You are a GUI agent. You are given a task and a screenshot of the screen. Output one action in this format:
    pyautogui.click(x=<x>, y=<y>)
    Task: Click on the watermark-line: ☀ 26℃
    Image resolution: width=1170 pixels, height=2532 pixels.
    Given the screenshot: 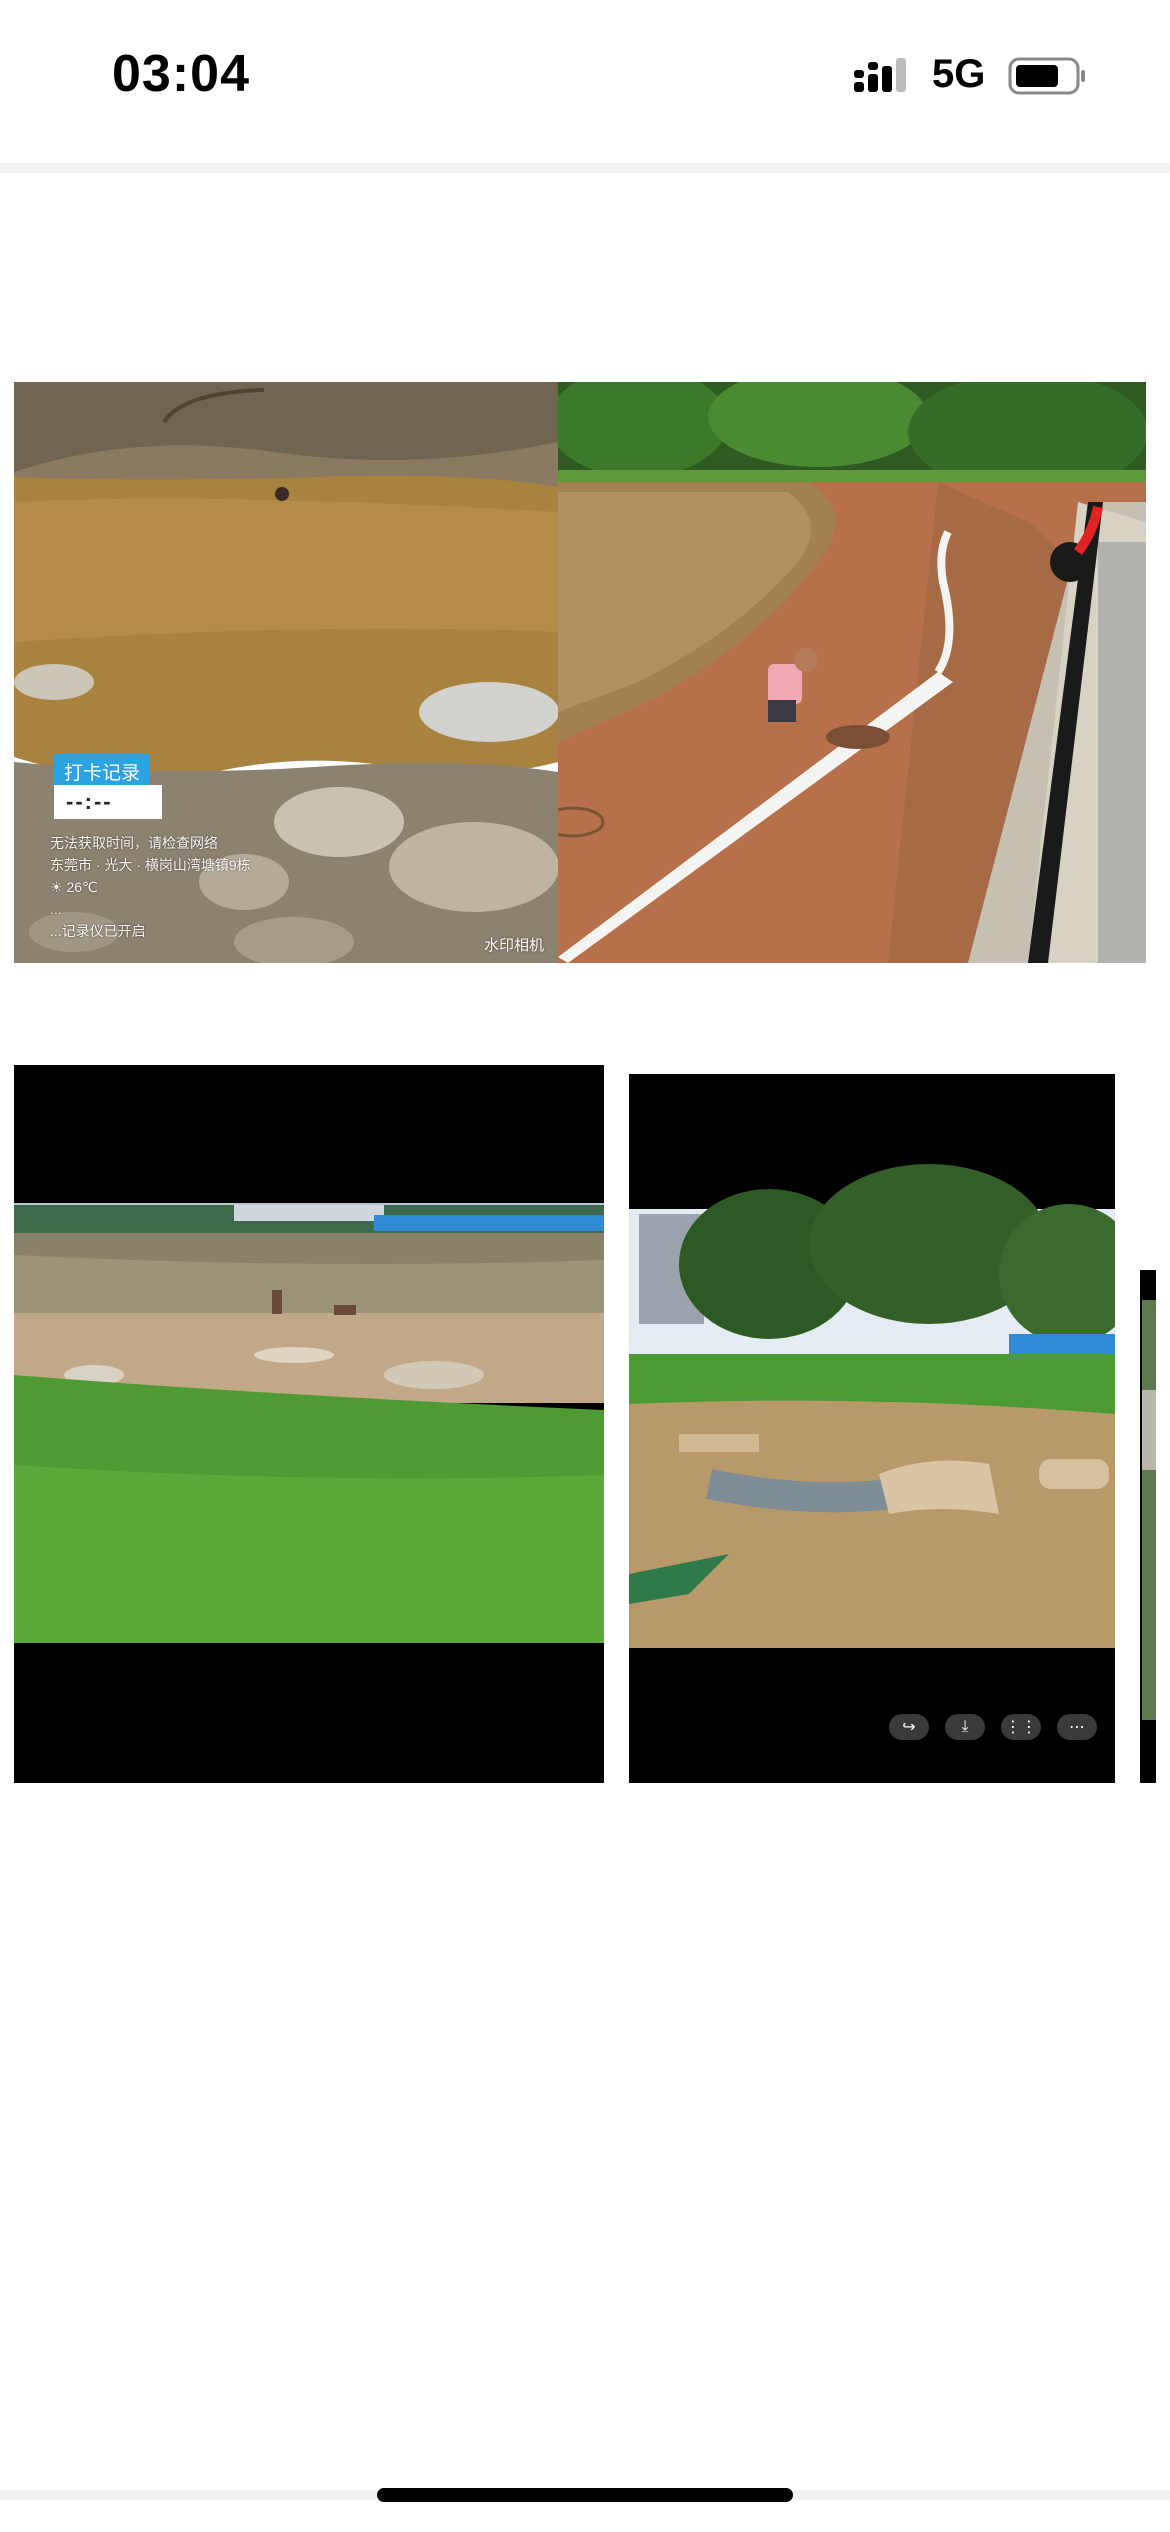 What is the action you would take?
    pyautogui.click(x=74, y=887)
    